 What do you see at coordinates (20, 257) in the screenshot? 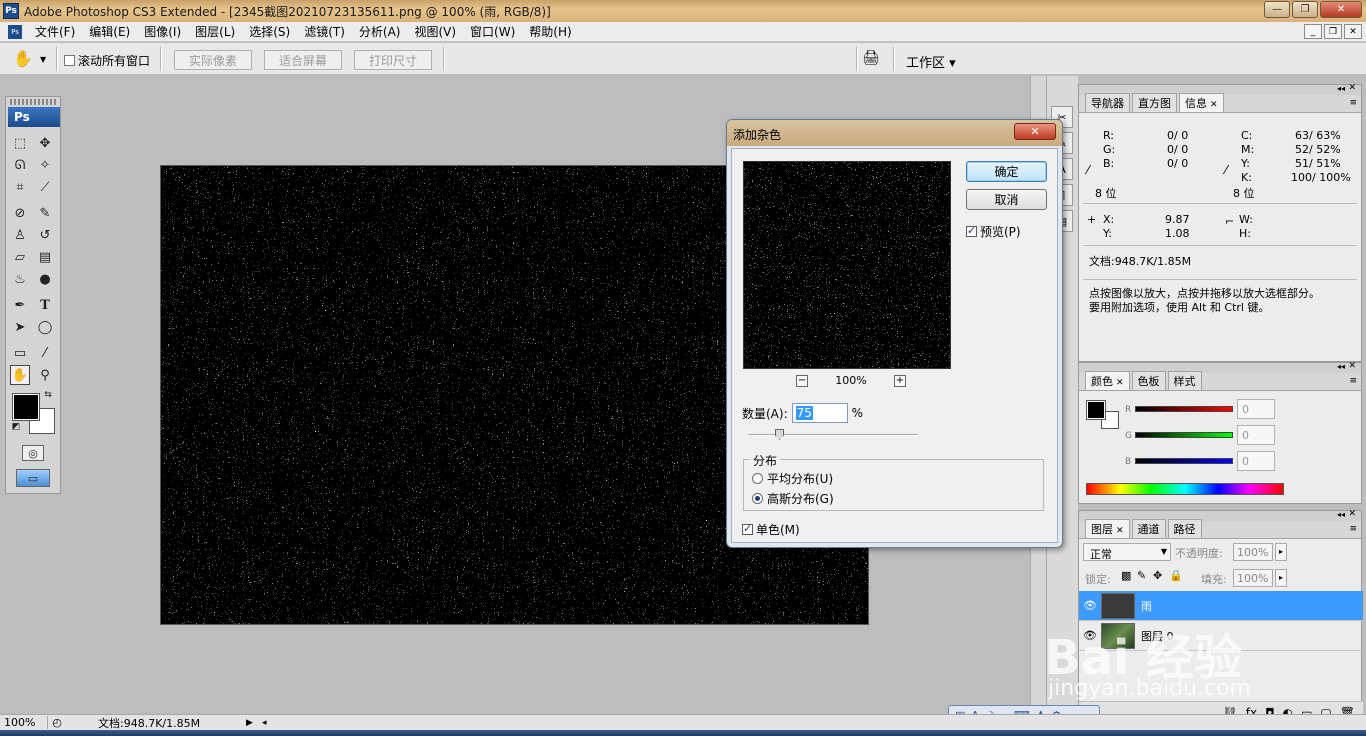
I see `eraser-tool-icon: ▱` at bounding box center [20, 257].